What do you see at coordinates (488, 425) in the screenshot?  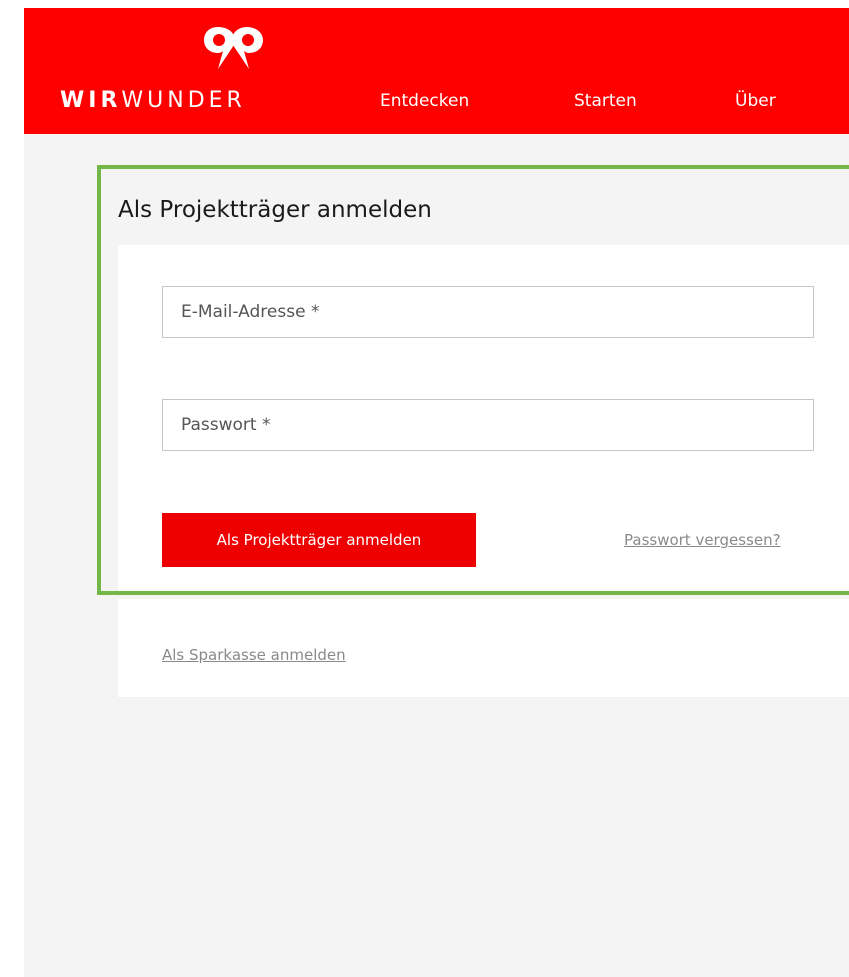 I see `password-input` at bounding box center [488, 425].